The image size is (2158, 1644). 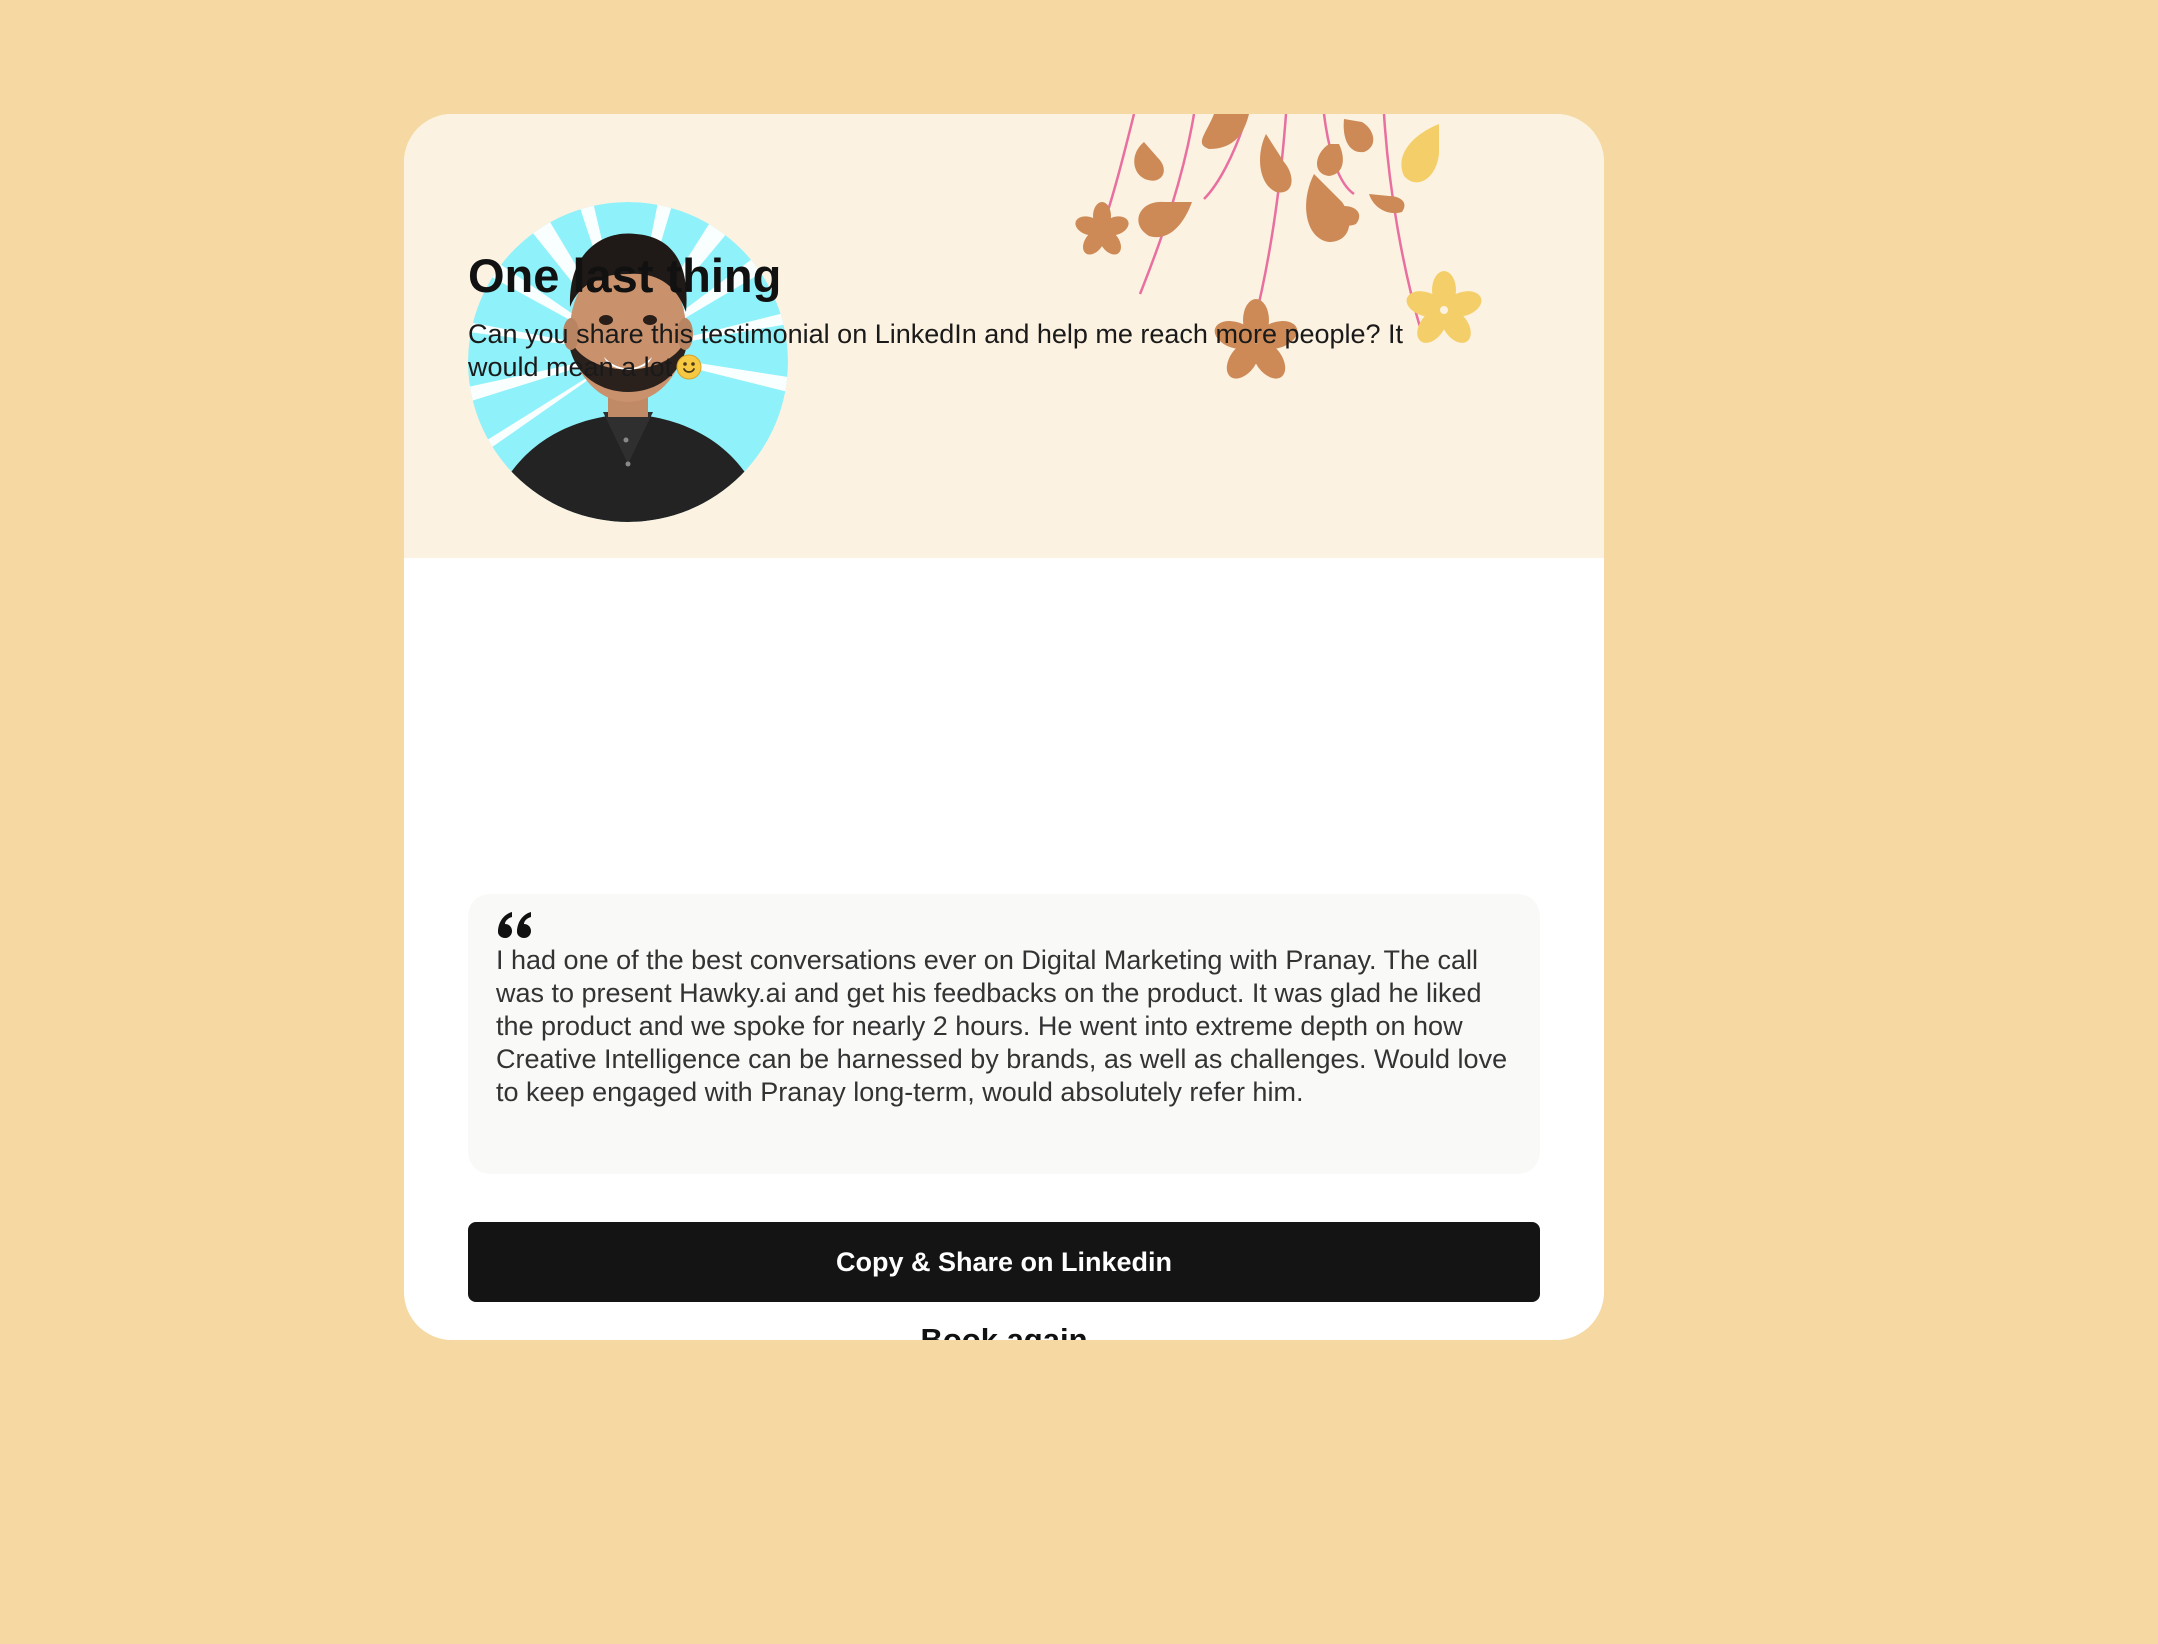 What do you see at coordinates (625, 275) in the screenshot?
I see `page-title: One last thing` at bounding box center [625, 275].